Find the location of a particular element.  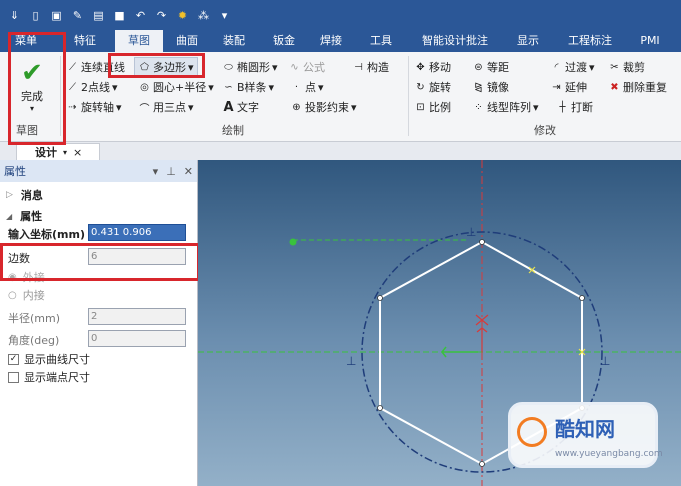

point-icon: · is located at coordinates (296, 87).